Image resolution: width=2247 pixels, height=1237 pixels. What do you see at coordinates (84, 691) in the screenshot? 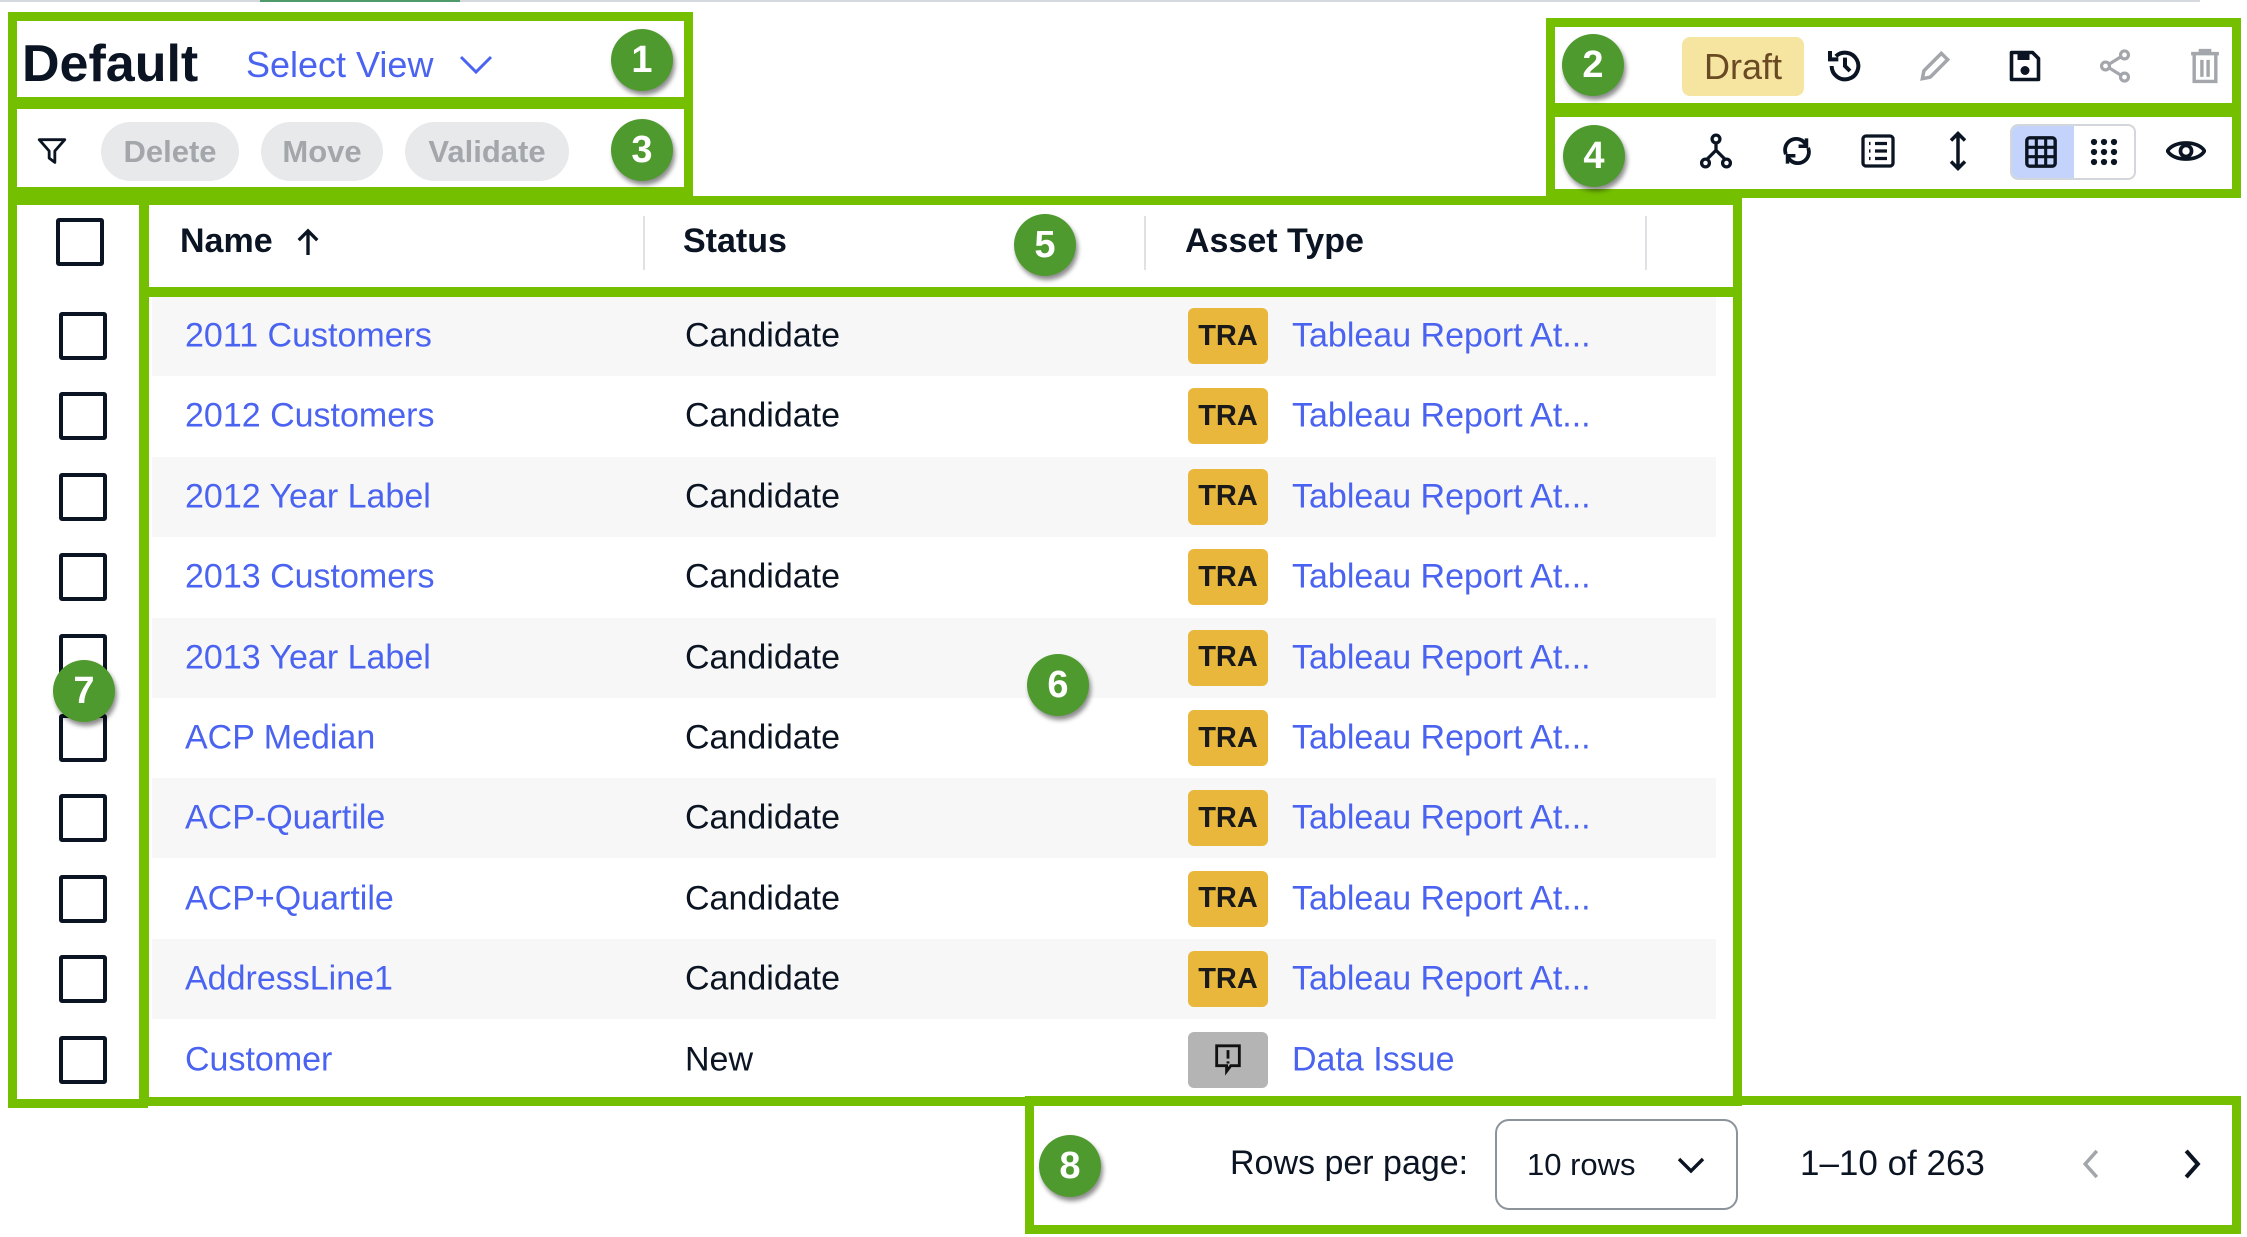
I see `annotation-marker-7: 7` at bounding box center [84, 691].